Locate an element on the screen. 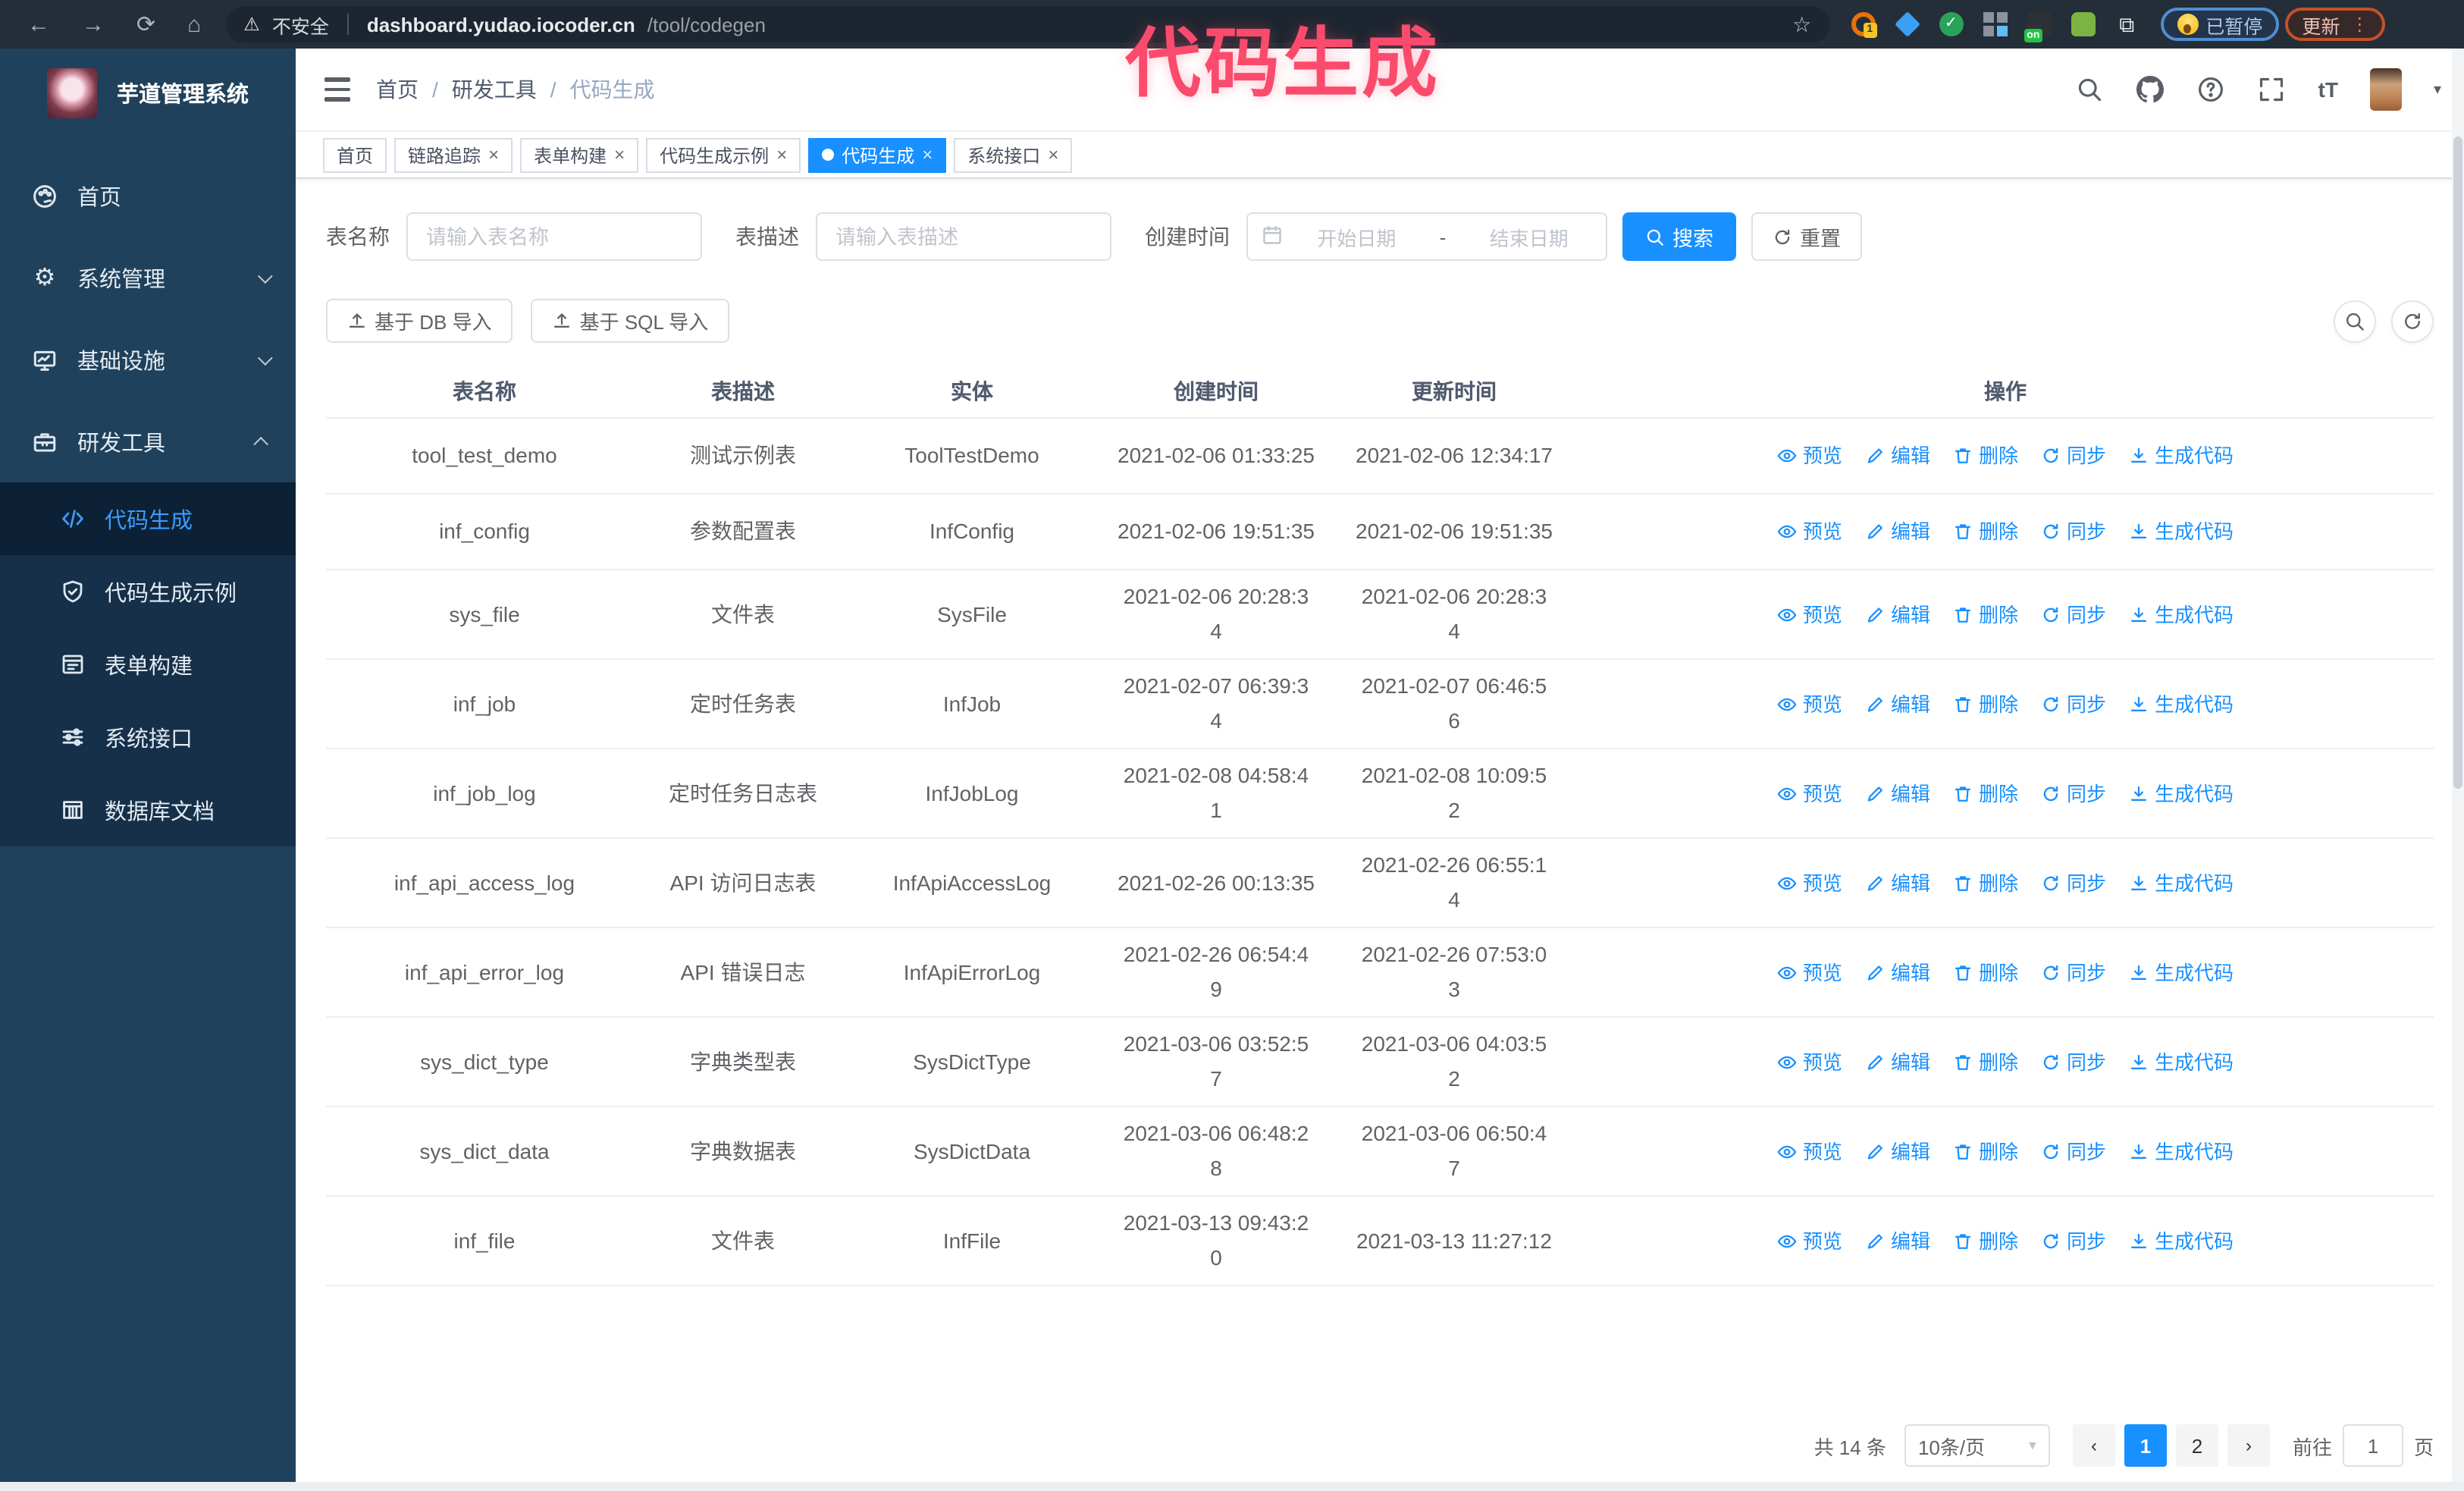 The image size is (2464, 1491). scrollbar-thumb is located at coordinates (2458, 463).